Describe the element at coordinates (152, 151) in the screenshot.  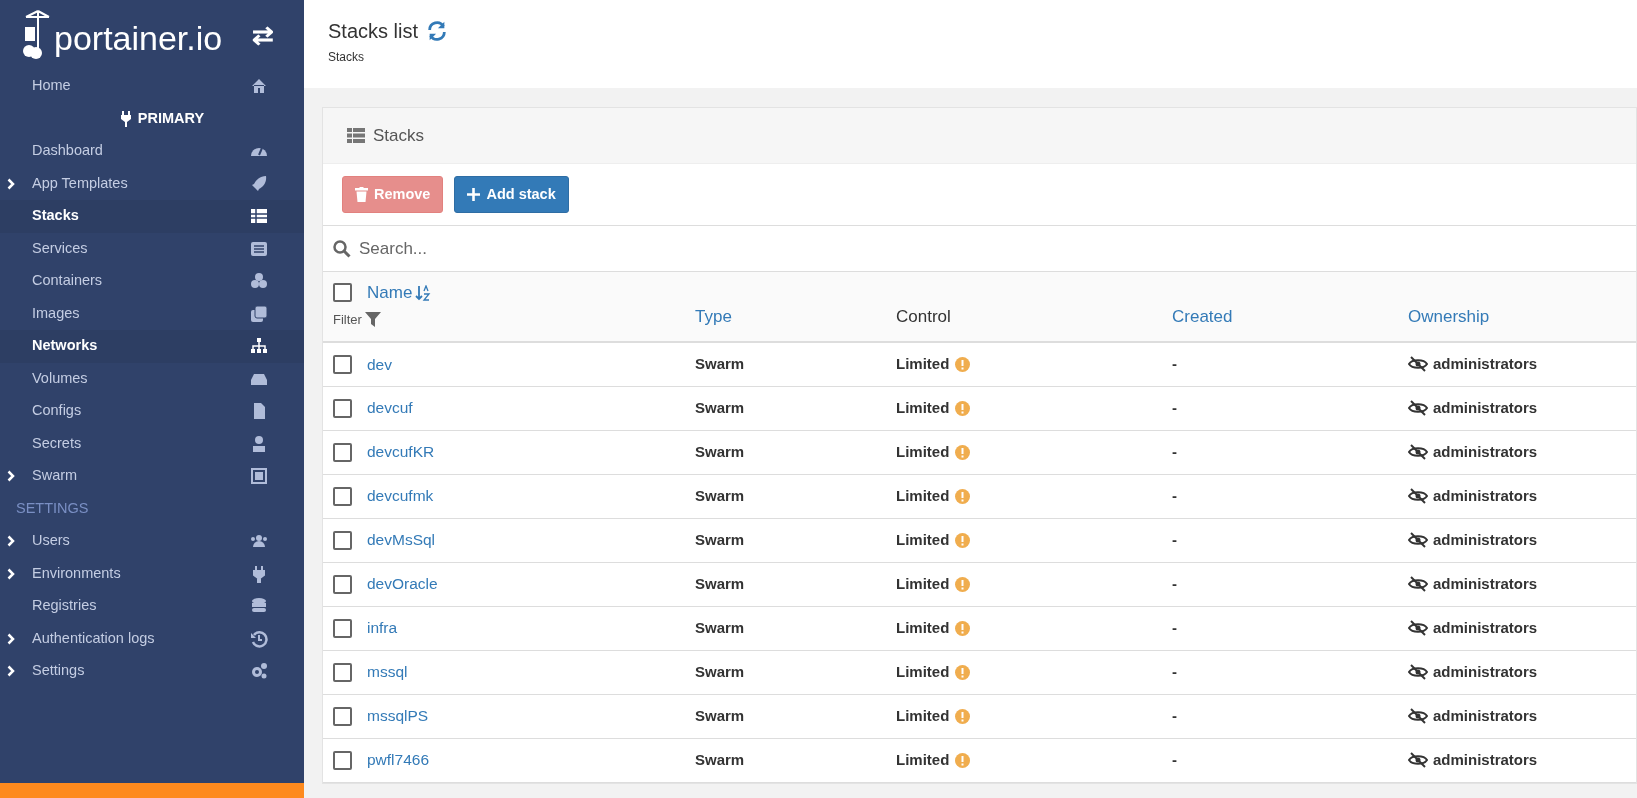
I see `sidebar-item: Dashboard` at that location.